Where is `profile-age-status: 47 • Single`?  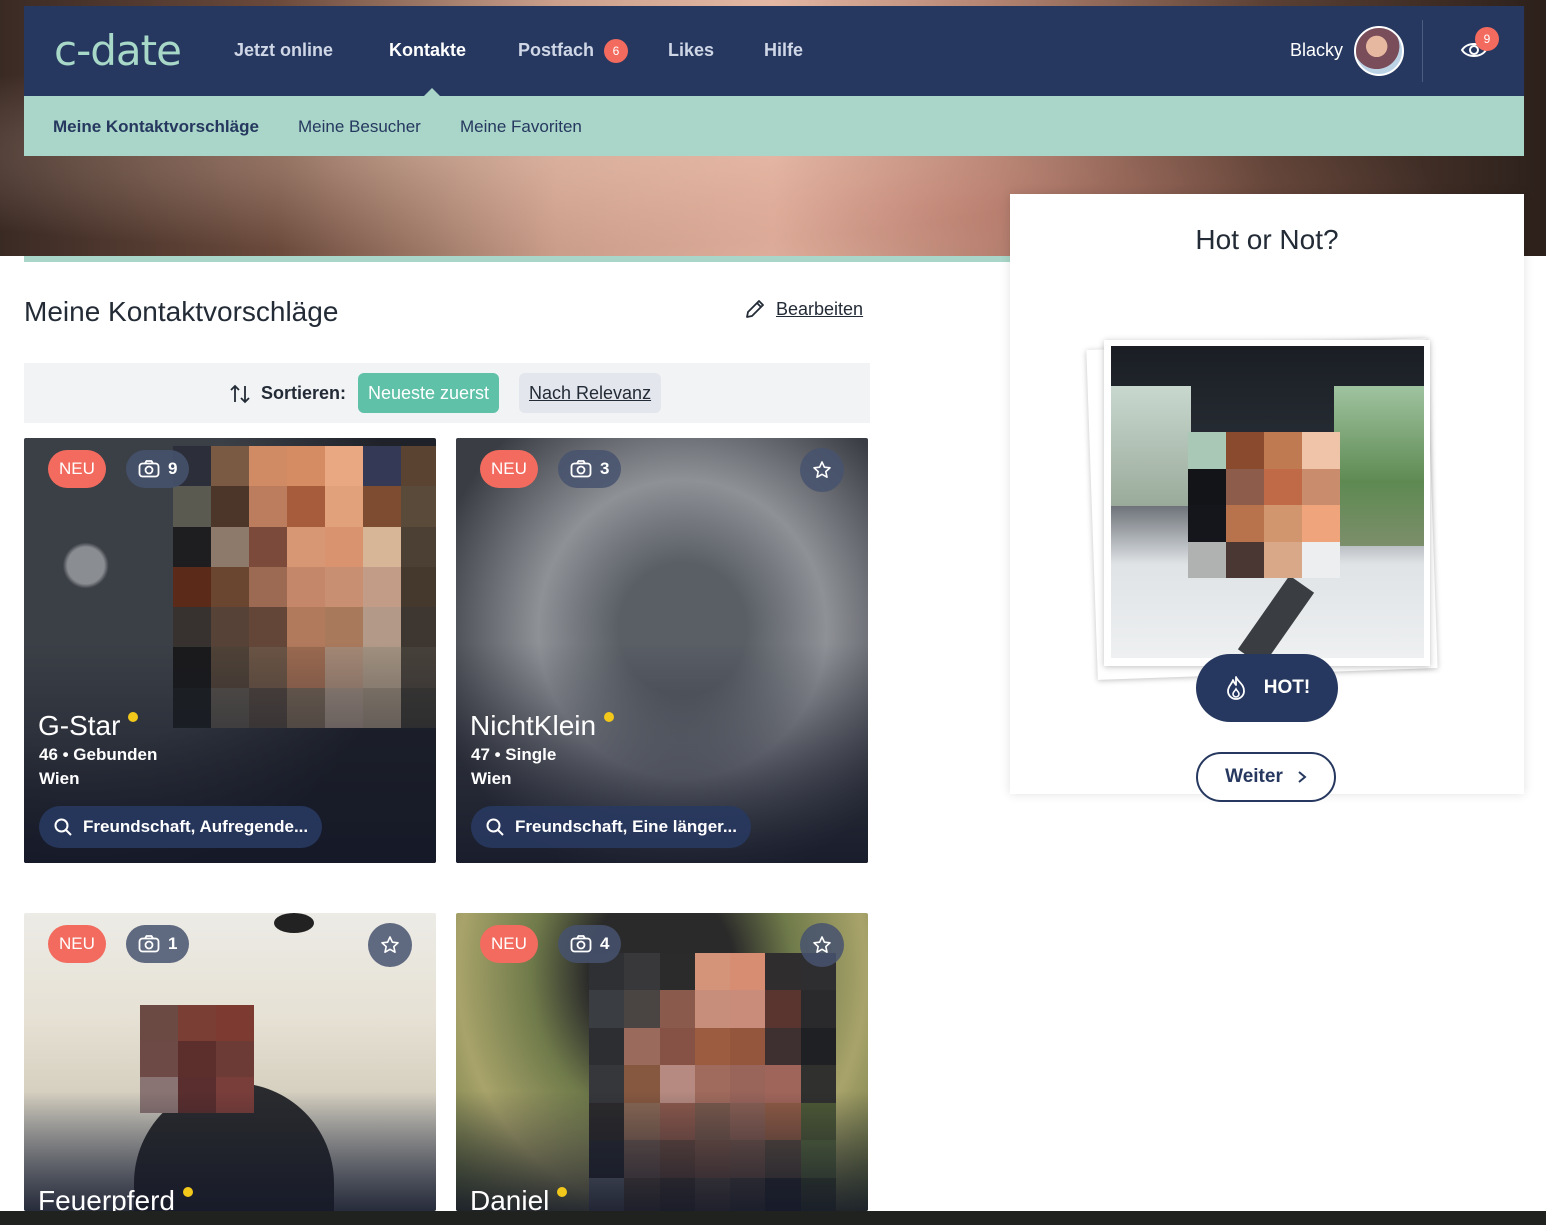
profile-age-status: 47 • Single is located at coordinates (514, 754).